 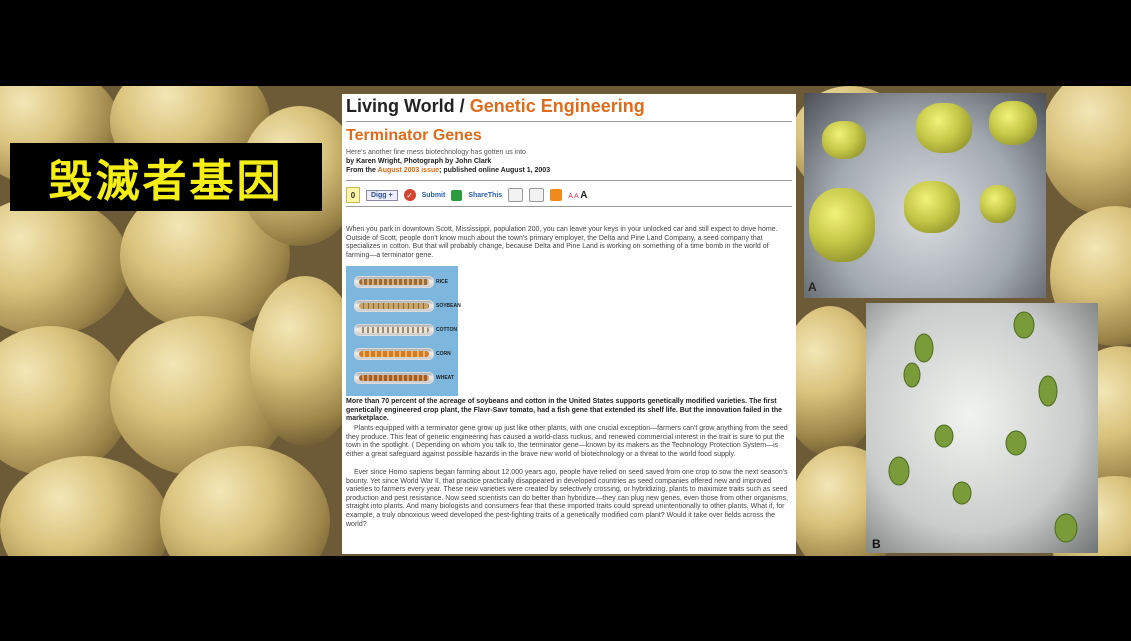 What do you see at coordinates (447, 330) in the screenshot?
I see `tube-label-cotton: COTTON` at bounding box center [447, 330].